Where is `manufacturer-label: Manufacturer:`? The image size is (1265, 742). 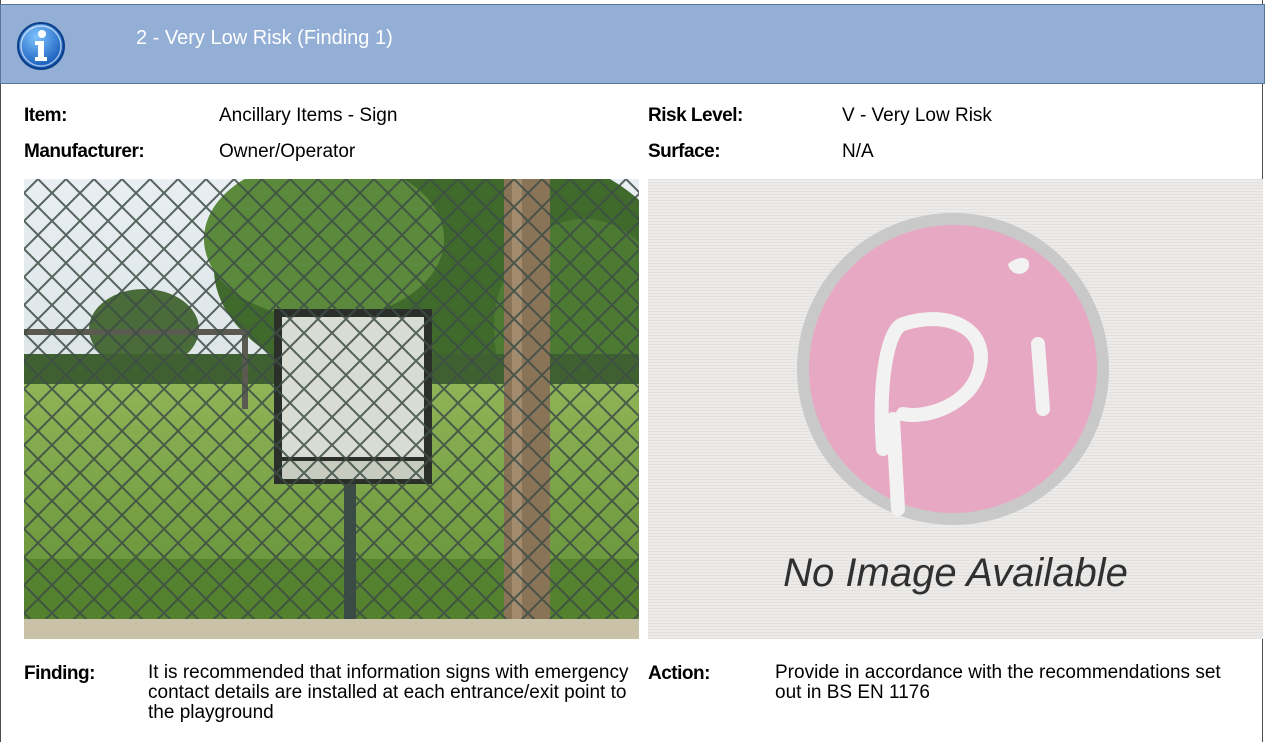 manufacturer-label: Manufacturer: is located at coordinates (84, 151).